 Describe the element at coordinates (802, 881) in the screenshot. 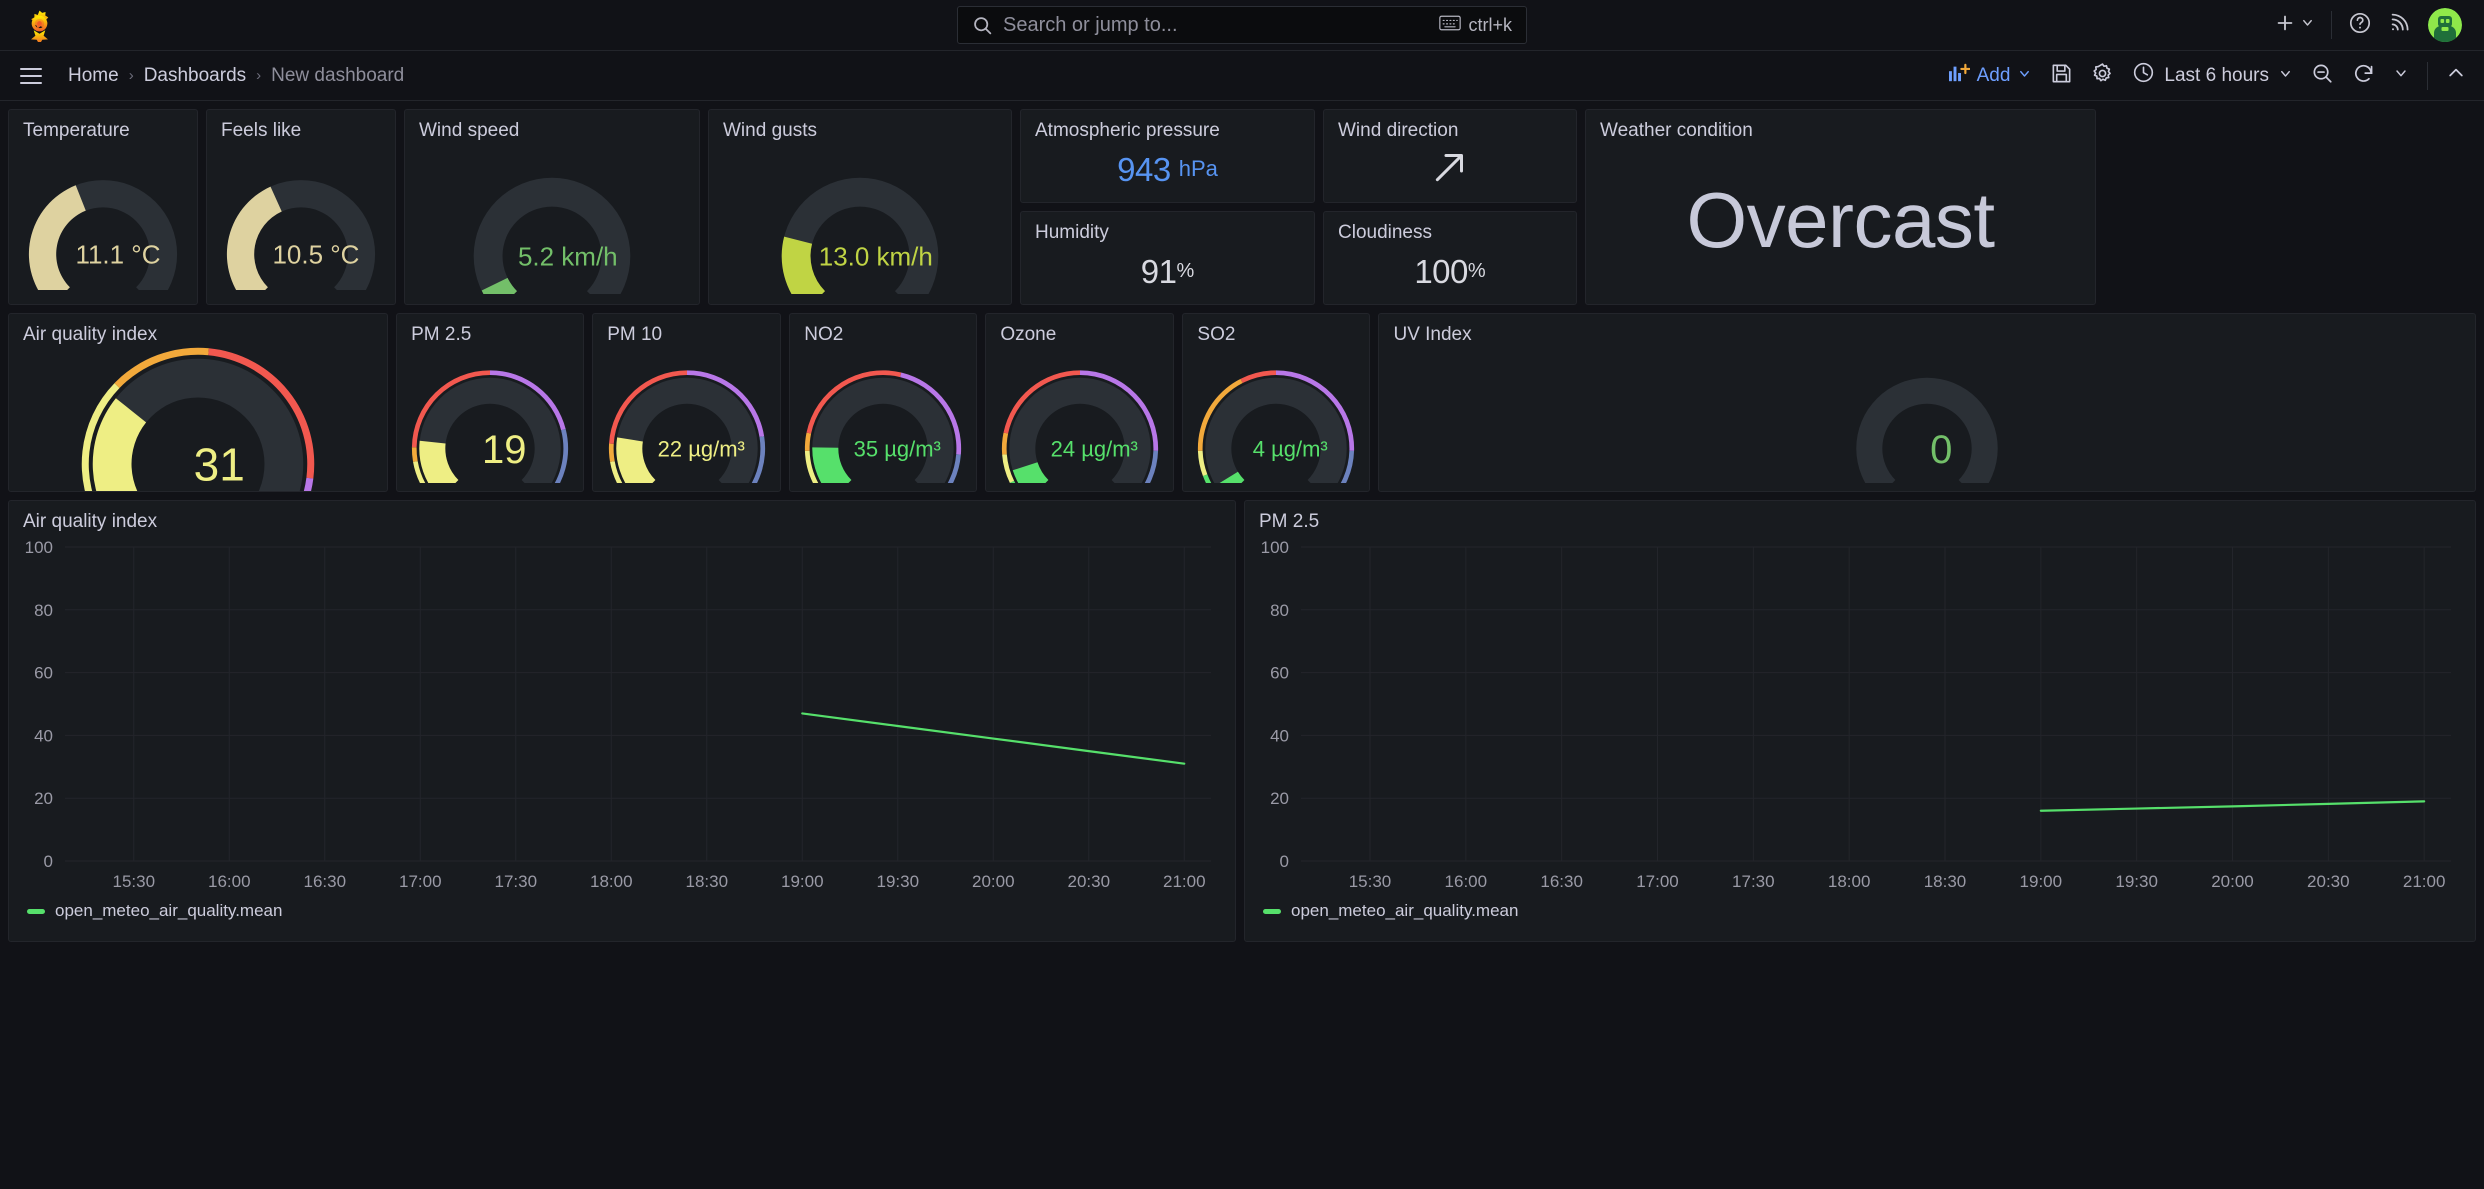

I see `svg-text: 19:00` at that location.